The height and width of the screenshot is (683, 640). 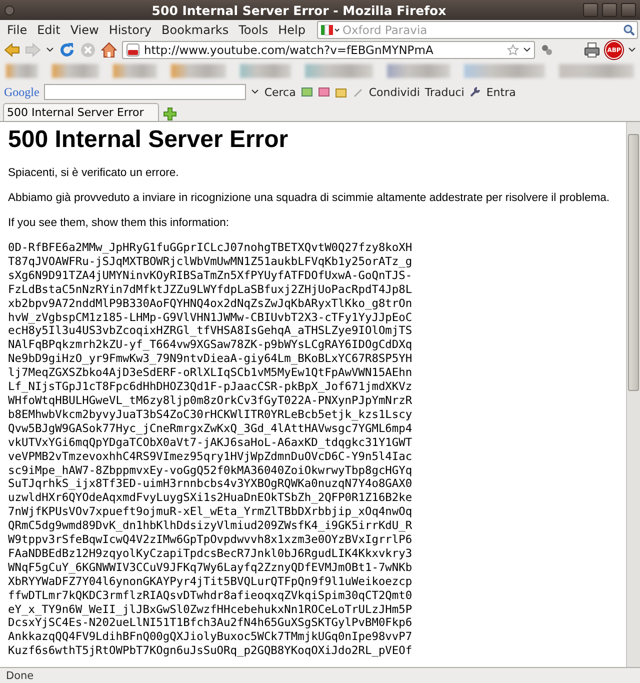 What do you see at coordinates (109, 50) in the screenshot?
I see `home-icon` at bounding box center [109, 50].